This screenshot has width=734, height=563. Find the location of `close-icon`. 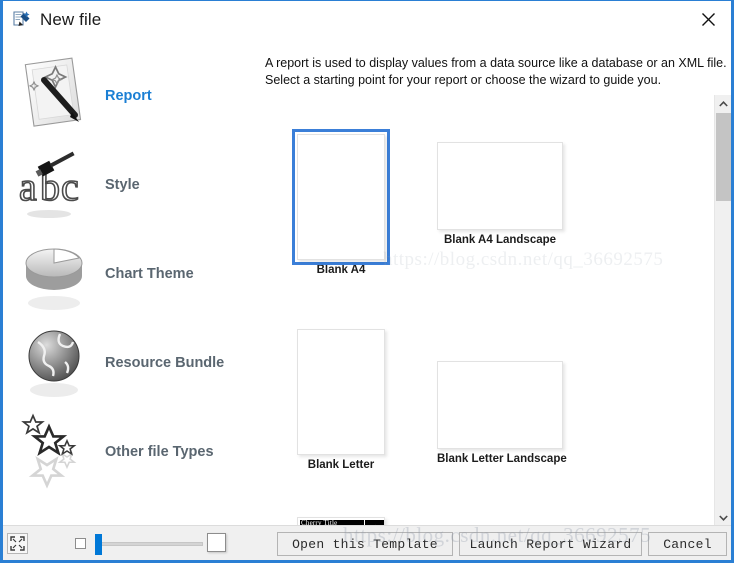

close-icon is located at coordinates (708, 19).